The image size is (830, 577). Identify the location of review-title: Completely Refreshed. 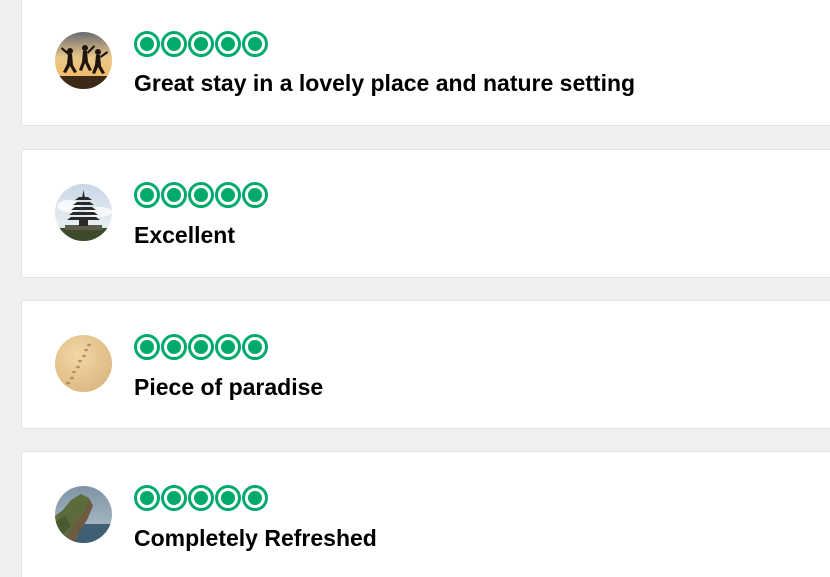
(255, 538).